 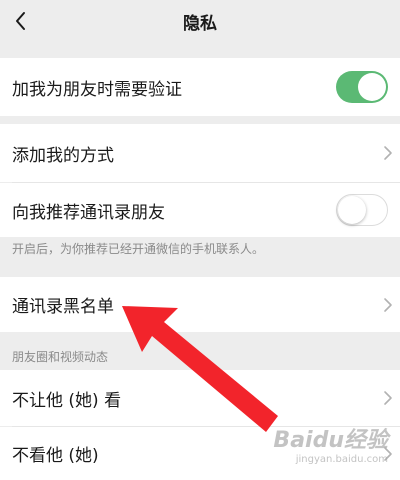 What do you see at coordinates (200, 153) in the screenshot?
I see `setting-row-add-methods: 添加我的方式` at bounding box center [200, 153].